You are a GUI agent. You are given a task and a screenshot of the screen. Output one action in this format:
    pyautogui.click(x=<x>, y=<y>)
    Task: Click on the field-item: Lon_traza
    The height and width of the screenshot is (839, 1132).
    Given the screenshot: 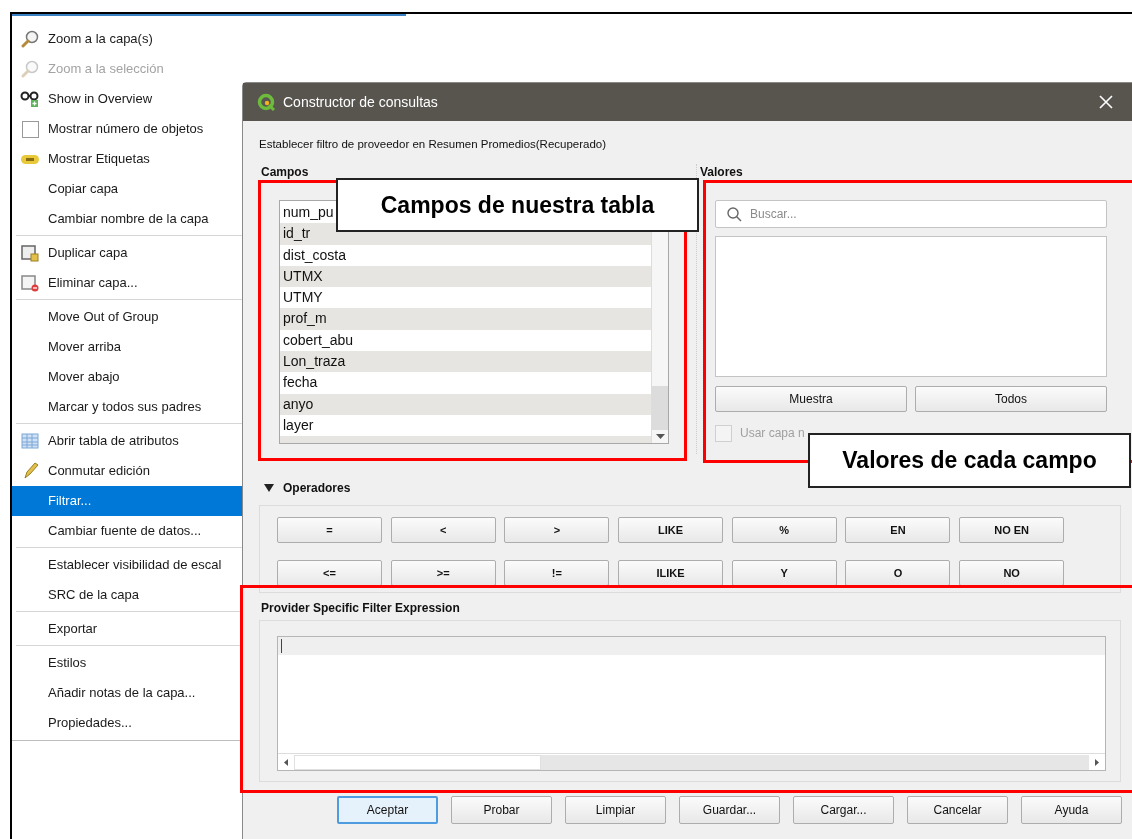 What is the action you would take?
    pyautogui.click(x=465, y=362)
    